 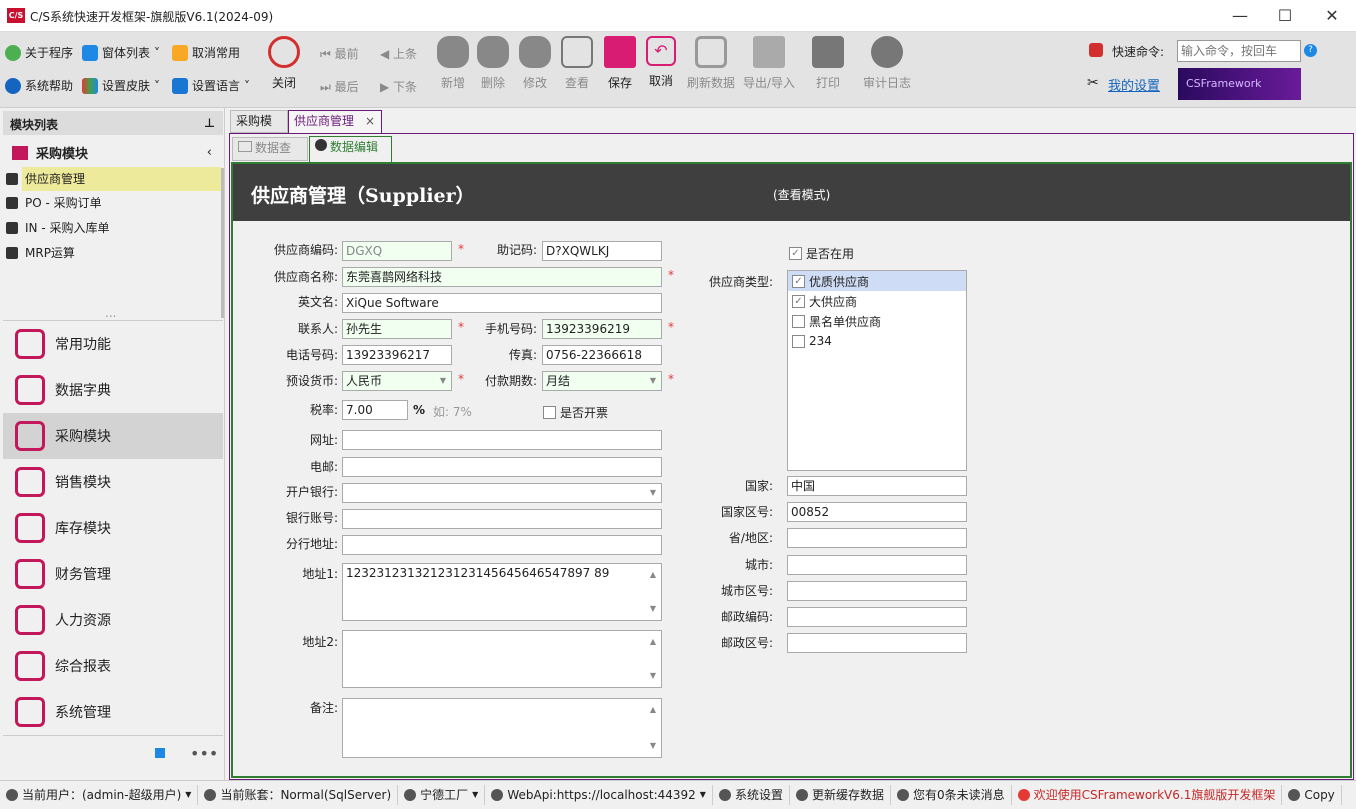 What do you see at coordinates (821, 253) in the screenshot?
I see `active-checkbox: ✓ 是否在用` at bounding box center [821, 253].